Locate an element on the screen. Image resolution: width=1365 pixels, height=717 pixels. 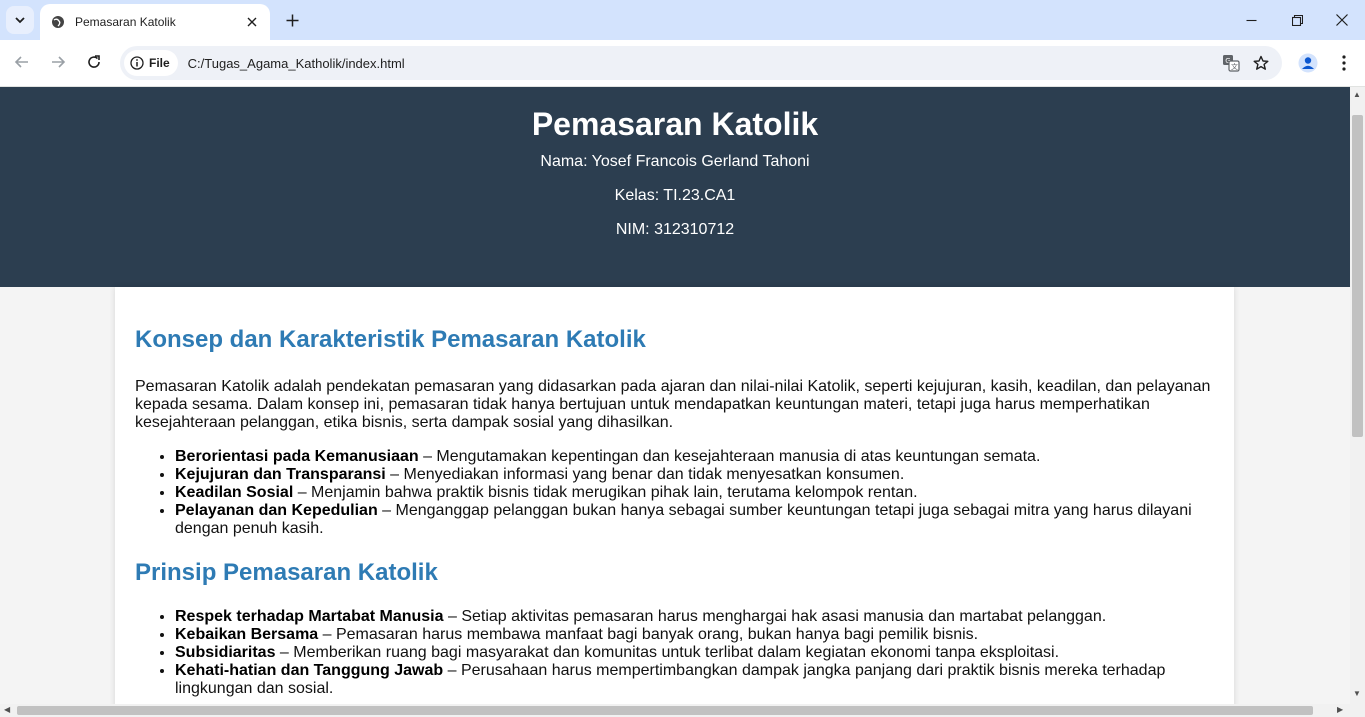
close-window-button is located at coordinates (1342, 20).